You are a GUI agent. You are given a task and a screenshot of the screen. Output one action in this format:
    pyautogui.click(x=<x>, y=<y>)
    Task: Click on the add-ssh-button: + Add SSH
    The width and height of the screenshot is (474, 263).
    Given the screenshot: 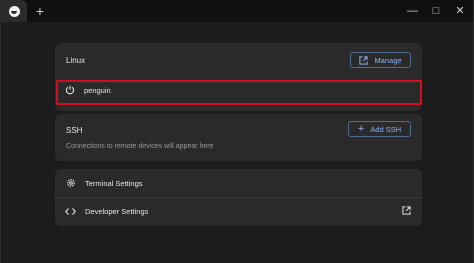 What is the action you would take?
    pyautogui.click(x=379, y=129)
    